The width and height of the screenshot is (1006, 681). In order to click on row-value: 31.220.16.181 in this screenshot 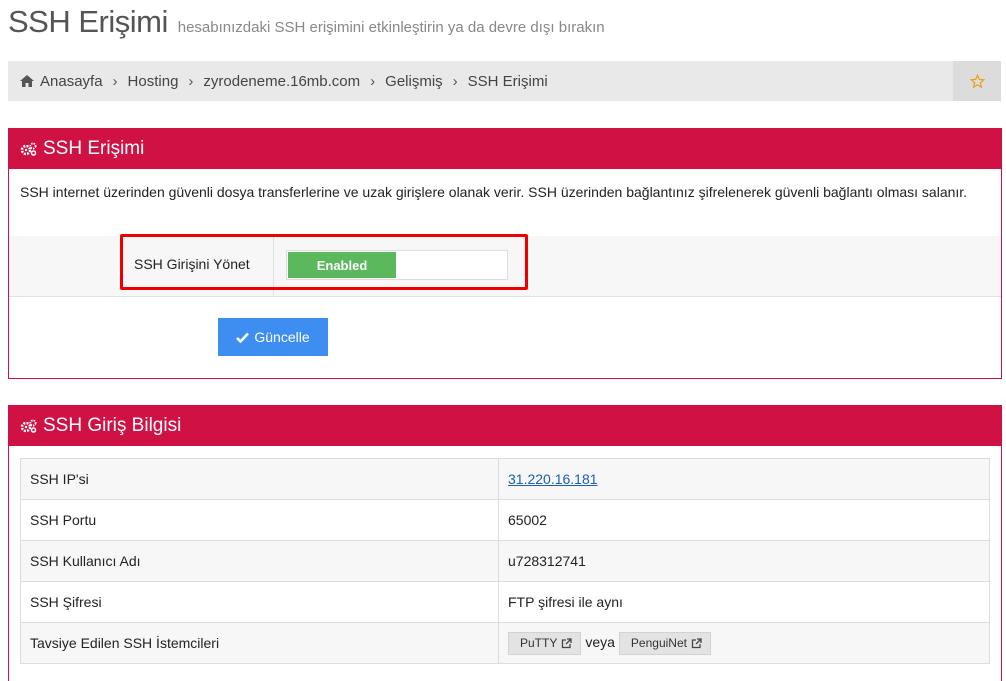, I will do `click(744, 479)`.